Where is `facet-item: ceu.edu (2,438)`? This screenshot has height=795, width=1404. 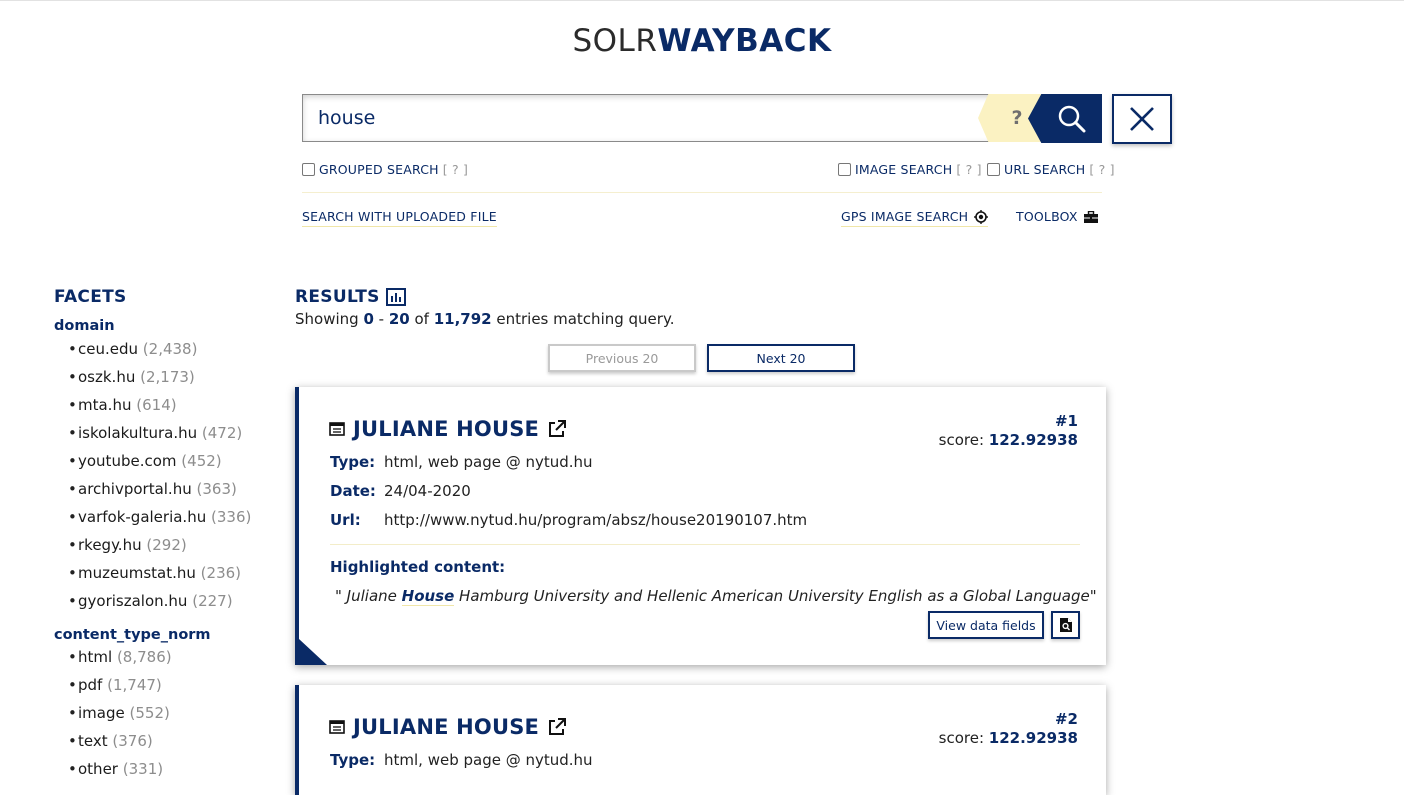
facet-item: ceu.edu (2,438) is located at coordinates (164, 349).